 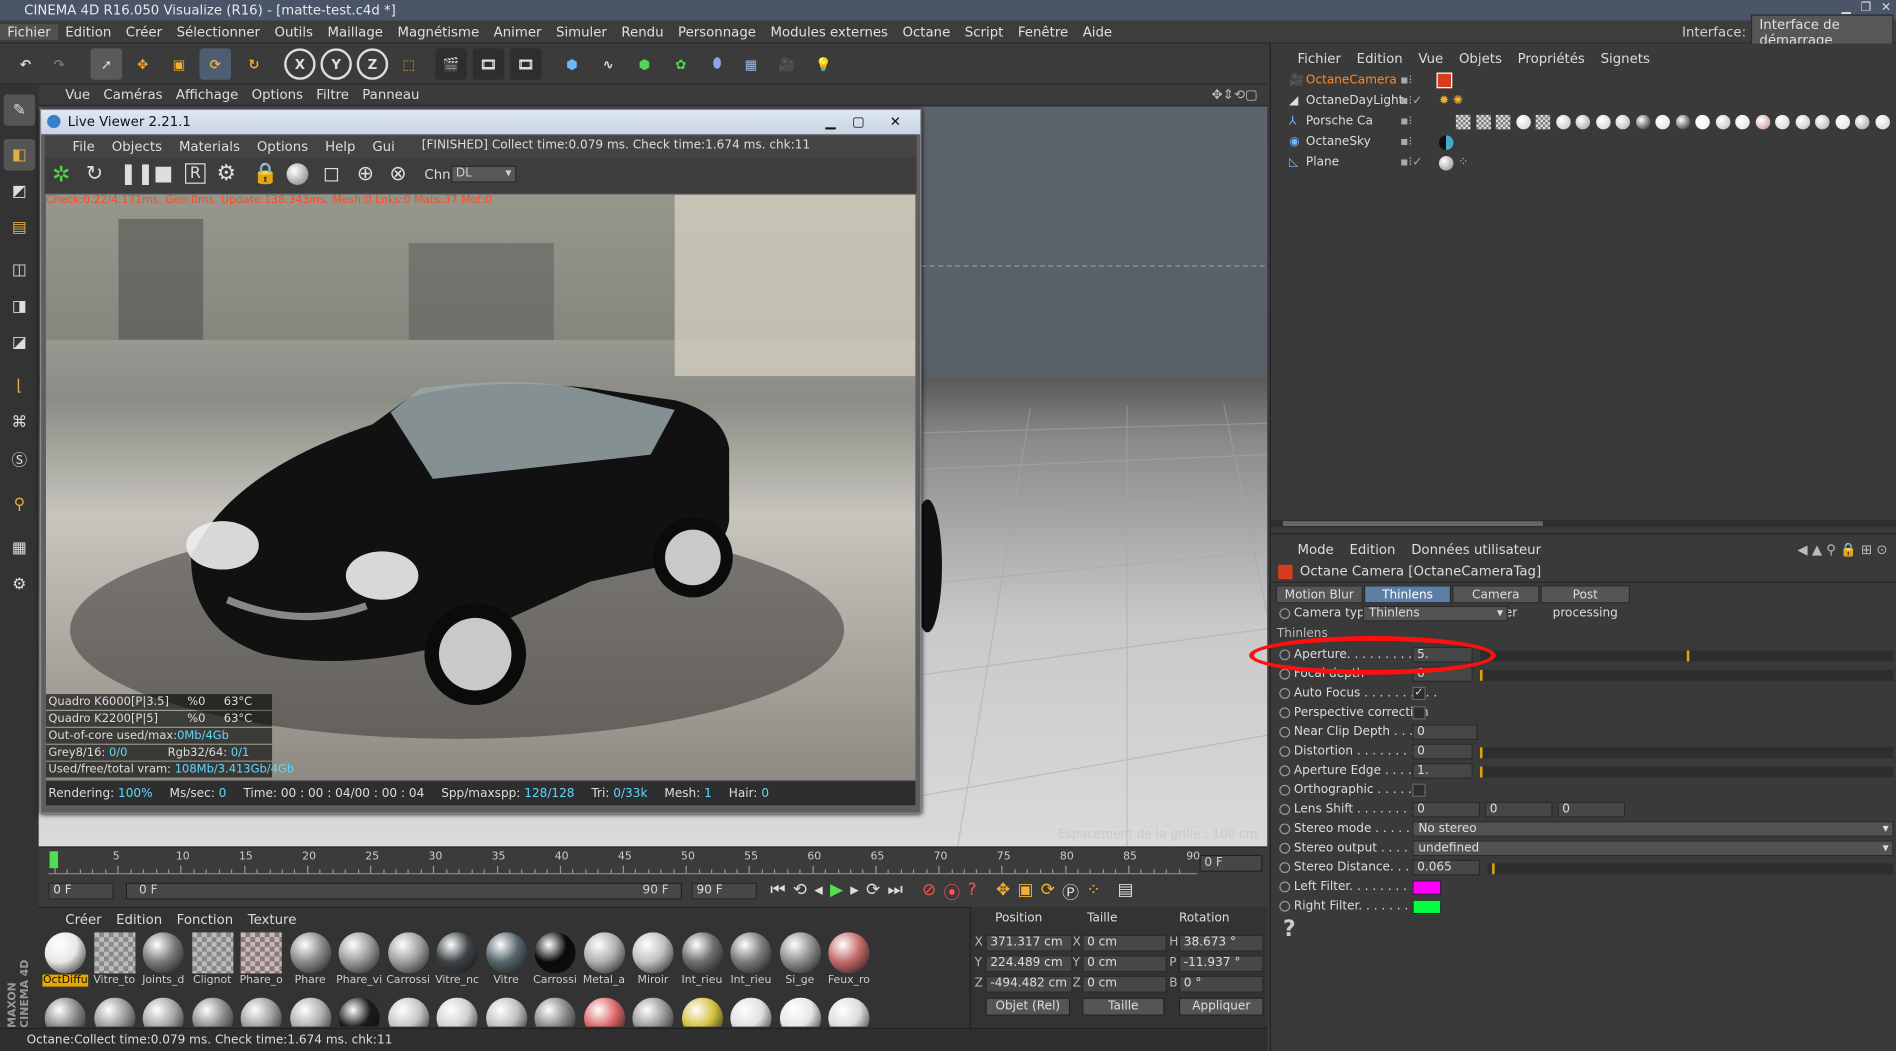 I want to click on object-row-octanedaylight: ◢ OctaneDayLight ▪⁝✓ ✹ ✺, so click(x=1585, y=101).